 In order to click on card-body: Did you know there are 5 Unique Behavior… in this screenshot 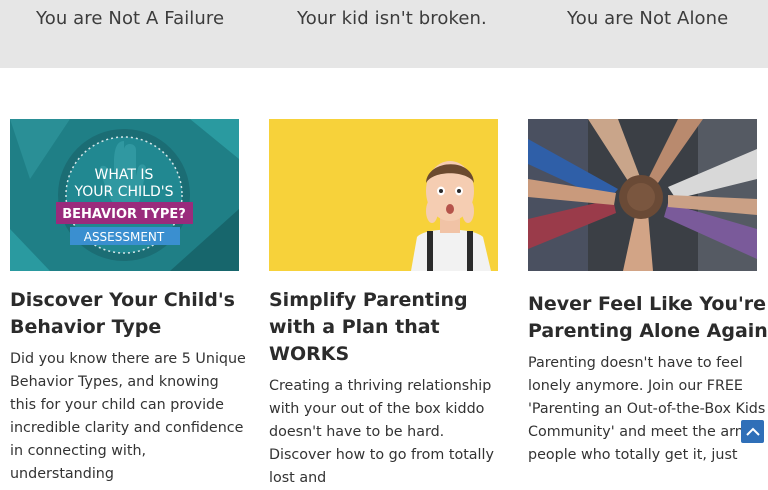, I will do `click(128, 416)`.